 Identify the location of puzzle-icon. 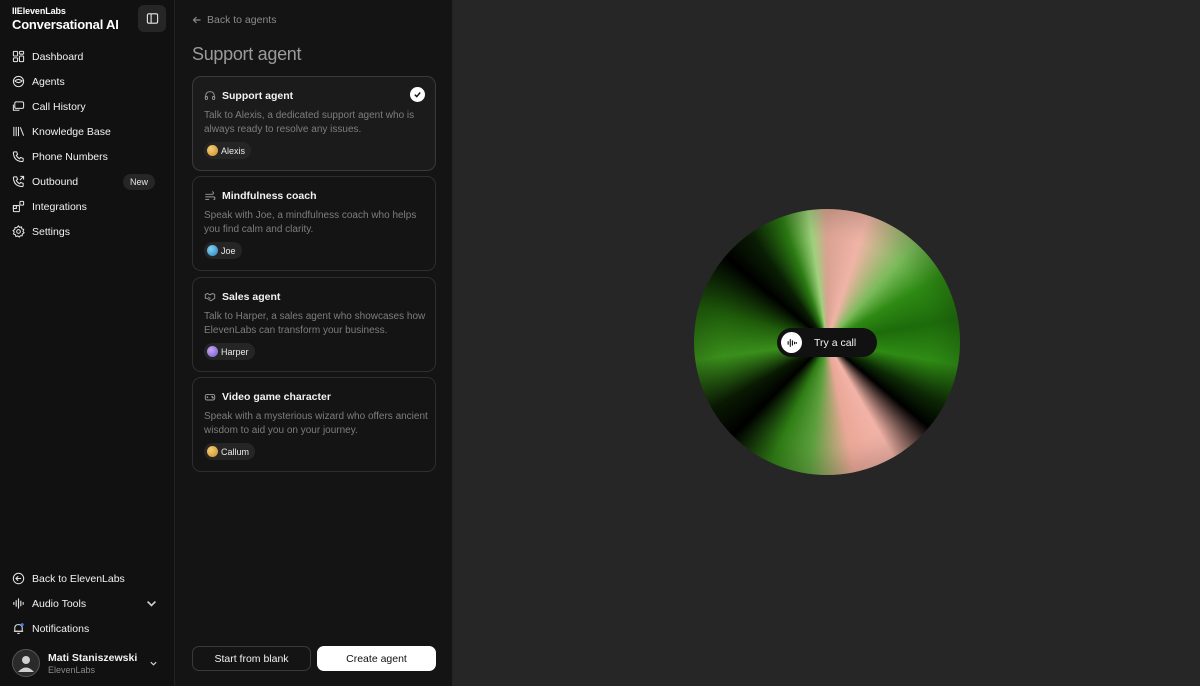
(18, 206).